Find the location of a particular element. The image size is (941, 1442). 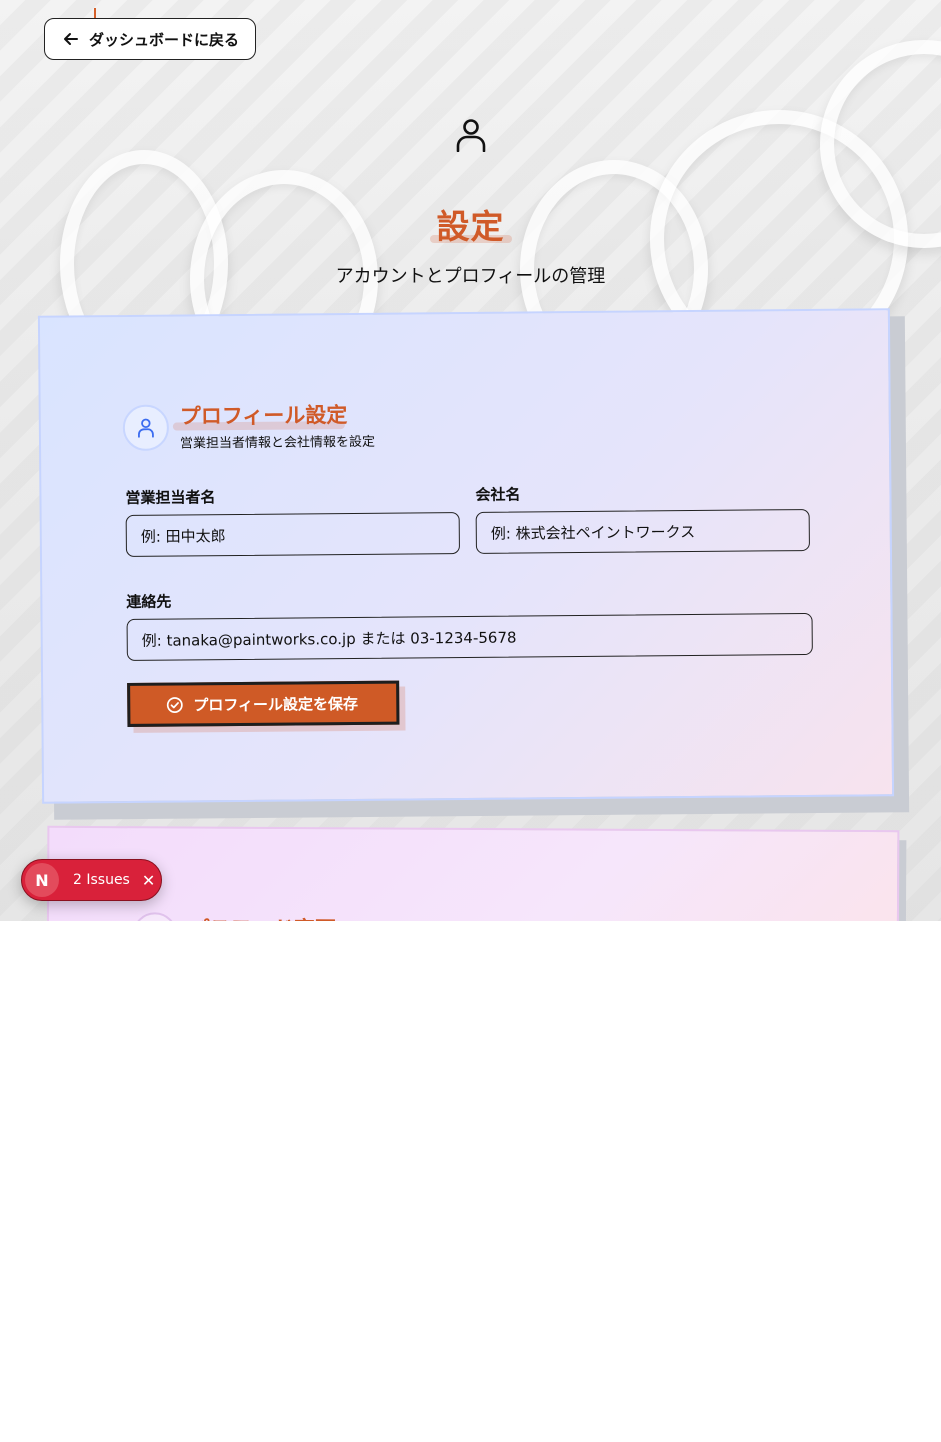

close-icon: ✕ is located at coordinates (148, 880).